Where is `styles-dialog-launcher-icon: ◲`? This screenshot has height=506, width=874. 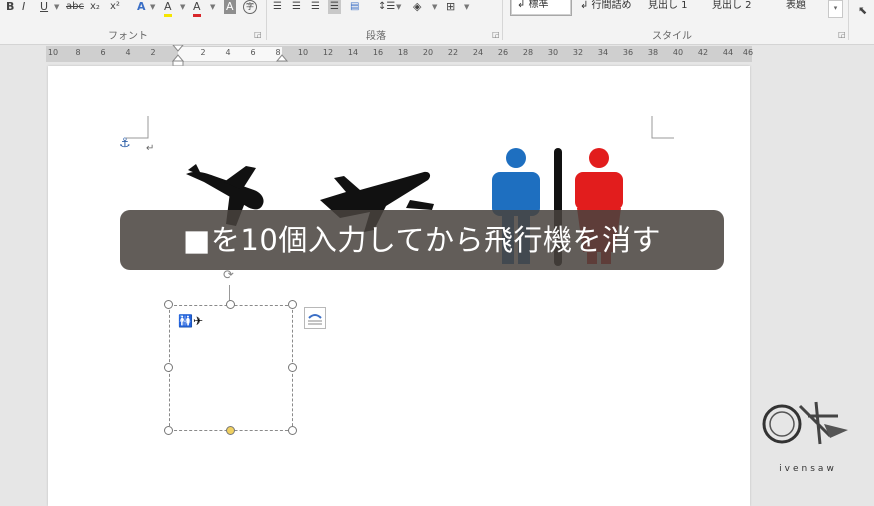 styles-dialog-launcher-icon: ◲ is located at coordinates (842, 34).